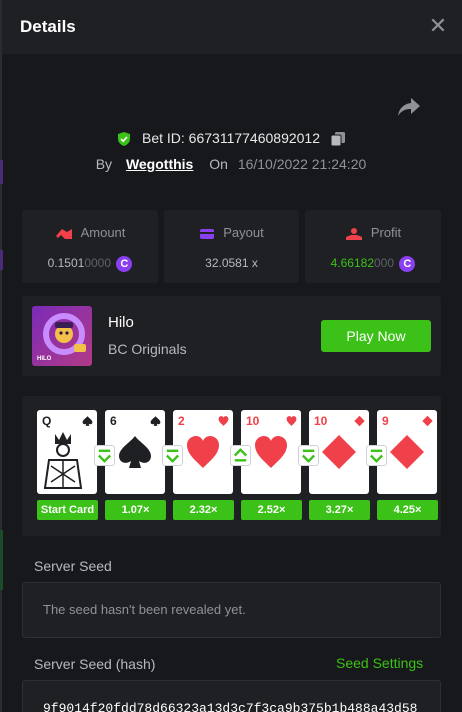 The width and height of the screenshot is (462, 712). What do you see at coordinates (104, 164) in the screenshot?
I see `by-label: By` at bounding box center [104, 164].